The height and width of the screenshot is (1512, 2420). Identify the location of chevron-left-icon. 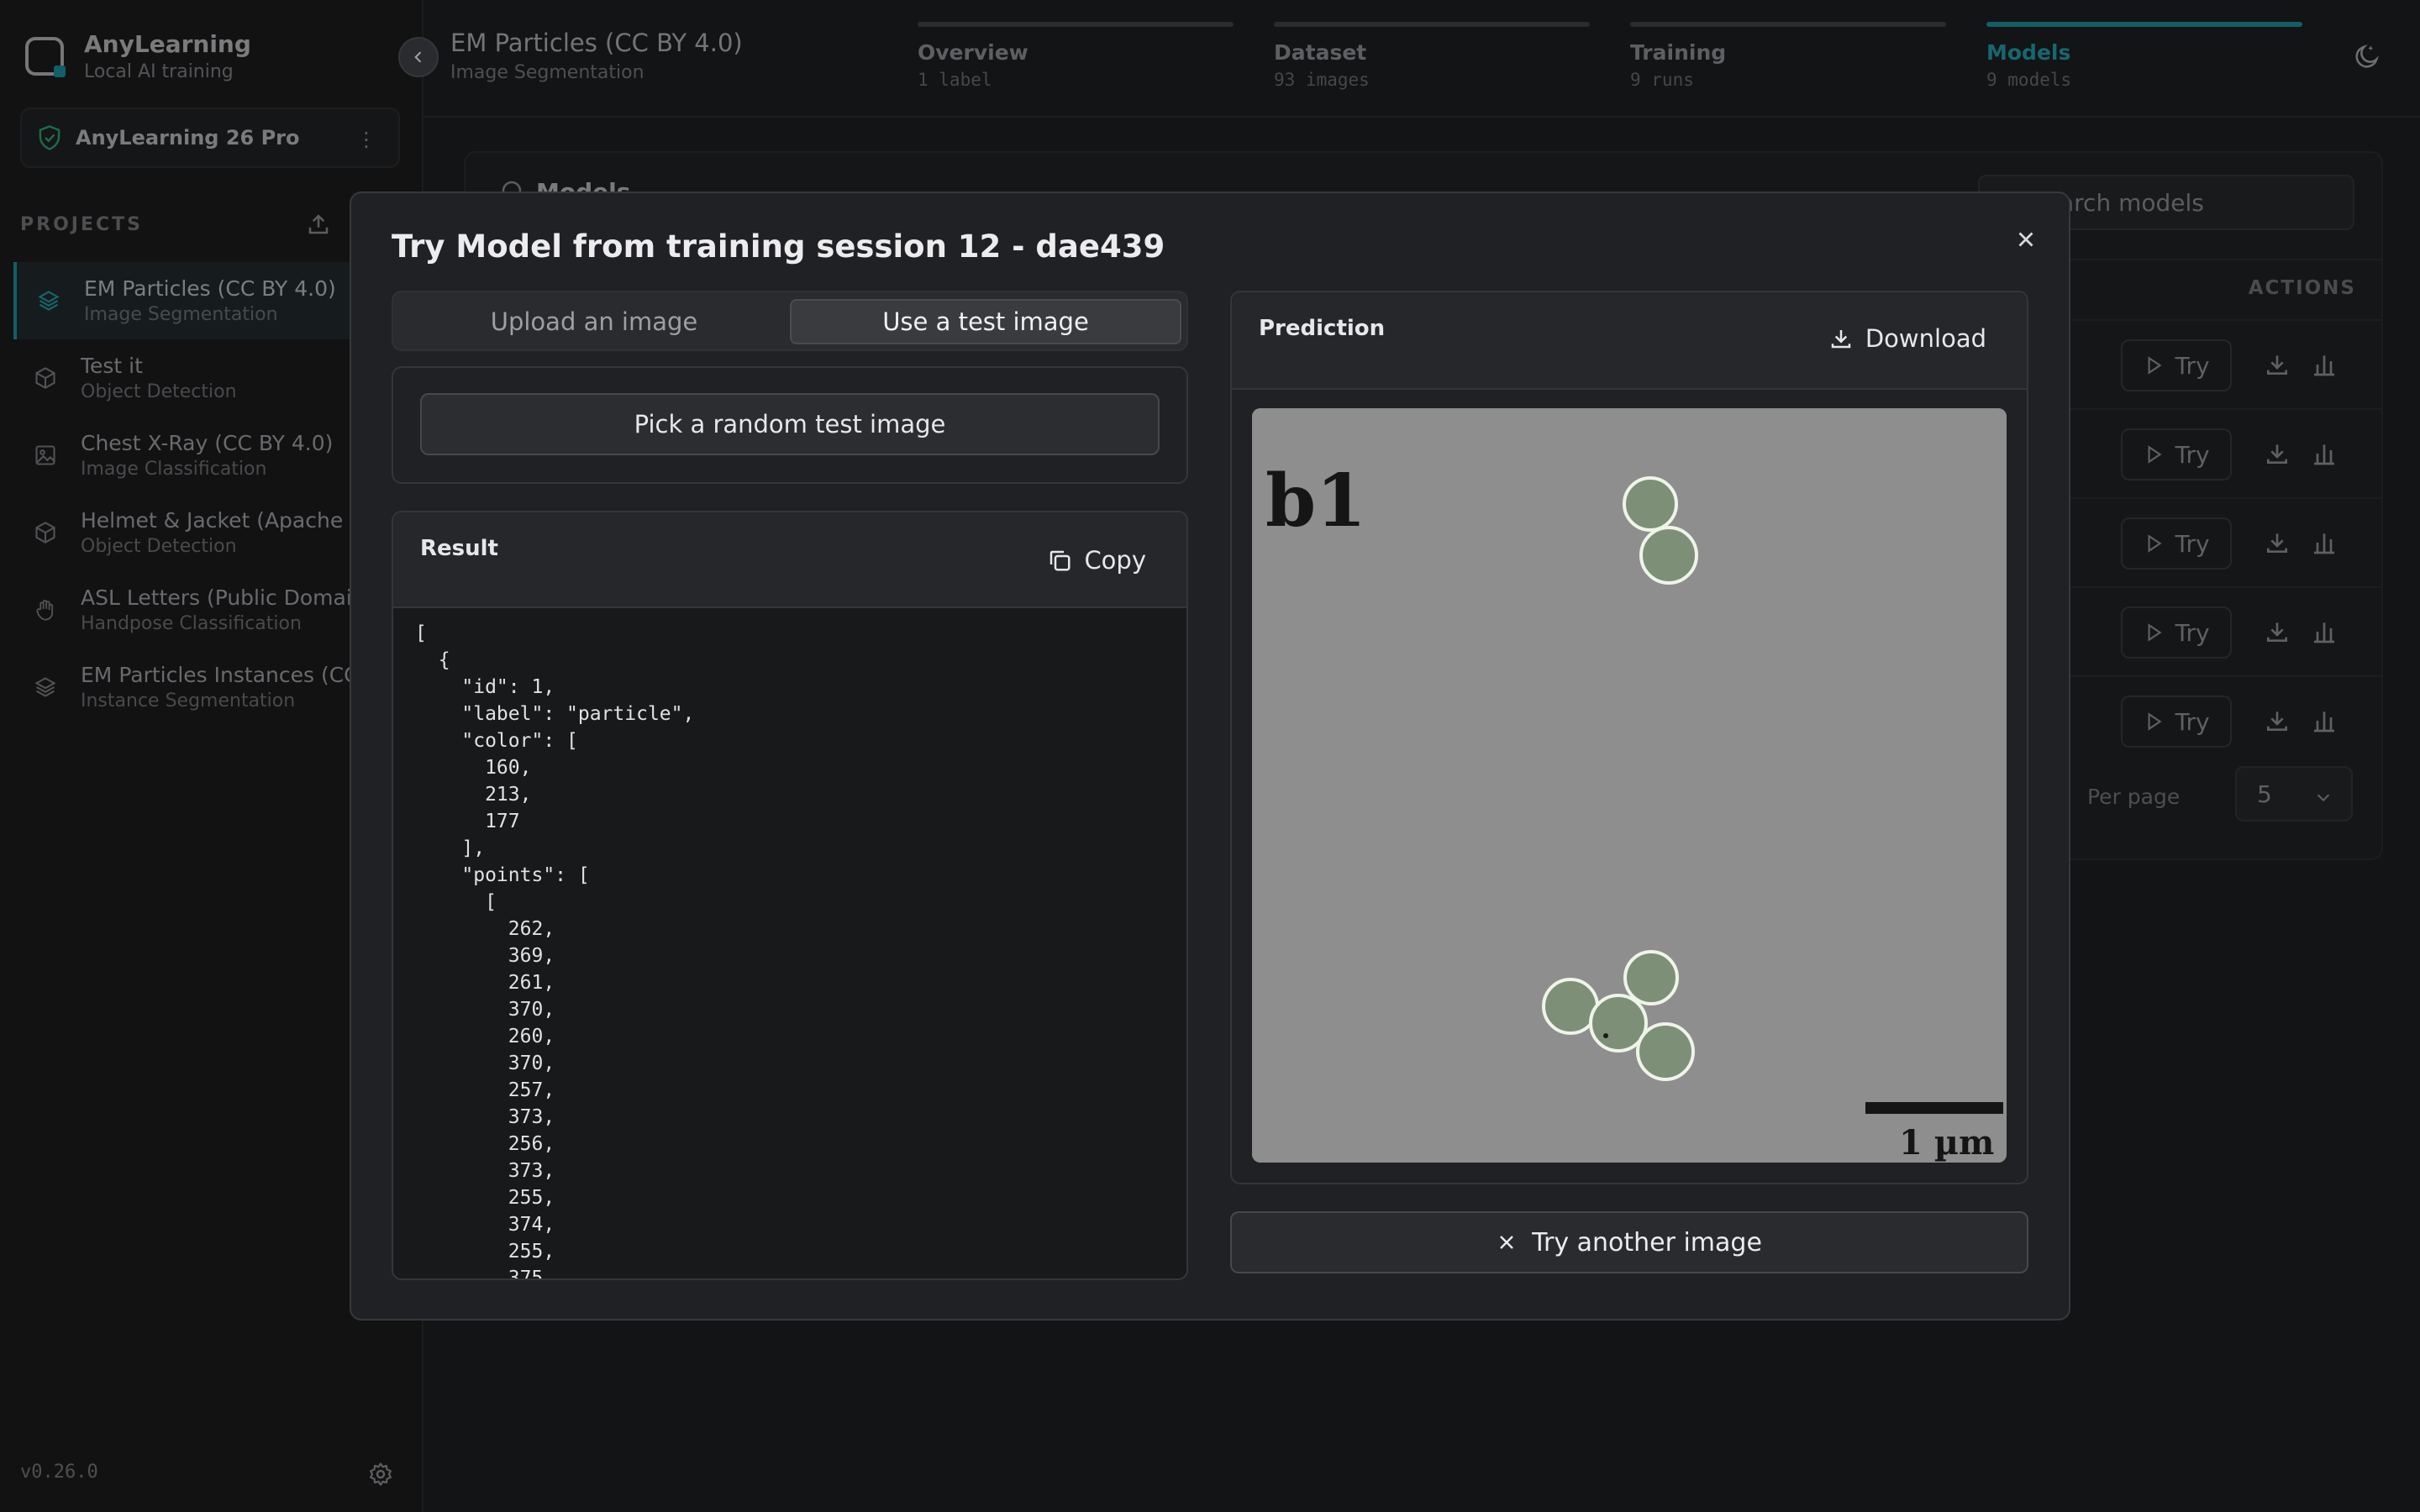
(419, 57).